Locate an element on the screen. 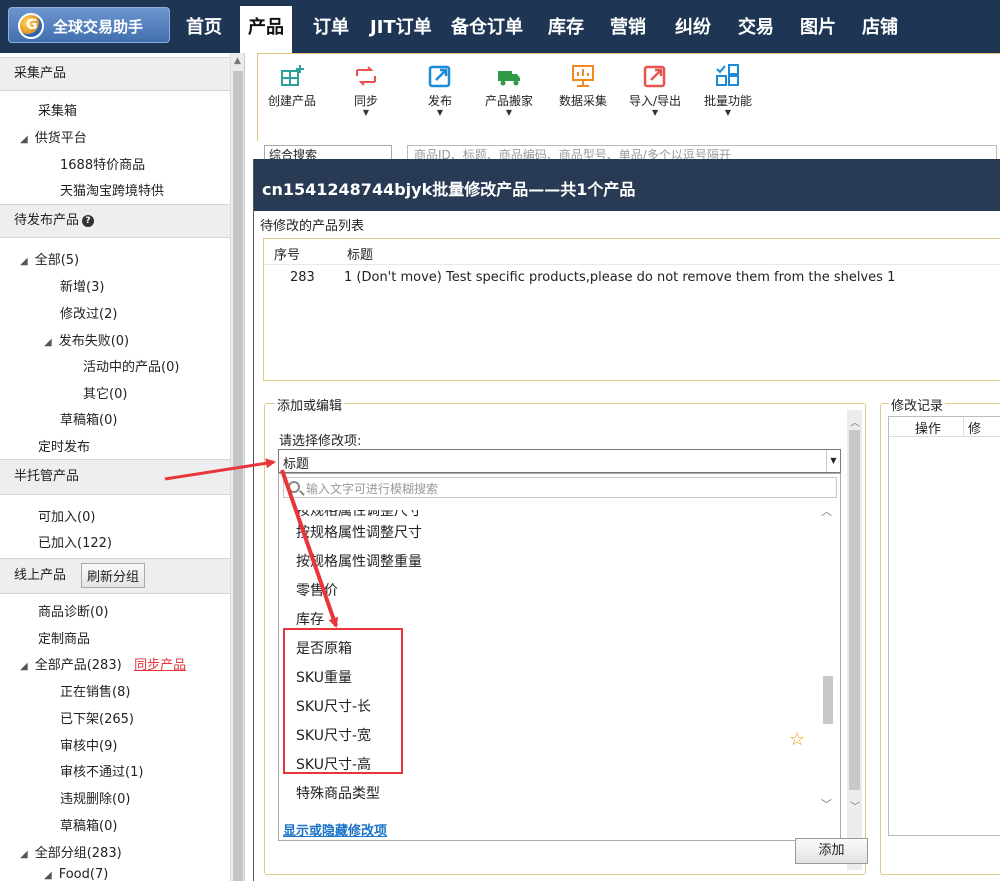 The width and height of the screenshot is (1000, 881). refresh-group-button: 刷新分组 is located at coordinates (113, 575).